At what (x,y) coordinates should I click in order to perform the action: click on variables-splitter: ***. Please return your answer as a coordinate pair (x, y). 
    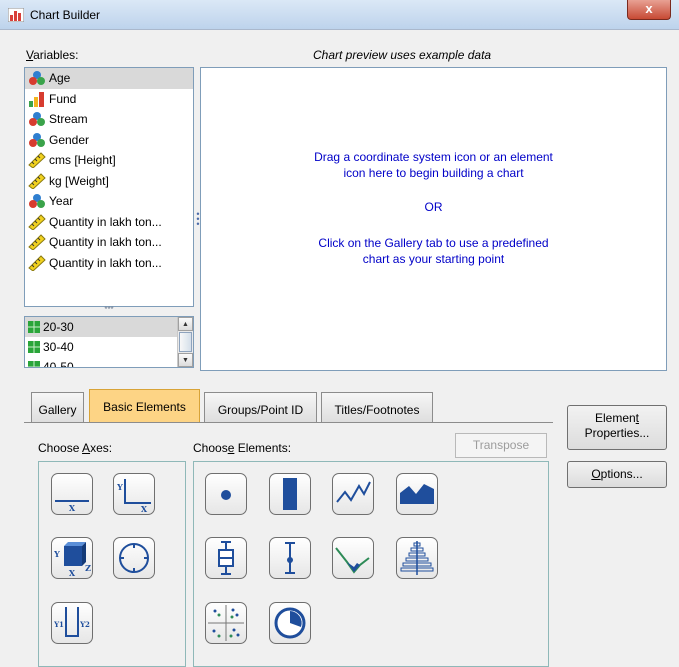
    Looking at the image, I should click on (109, 310).